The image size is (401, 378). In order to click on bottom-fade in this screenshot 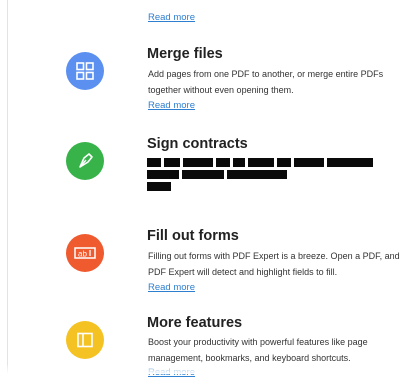, I will do `click(200, 369)`.